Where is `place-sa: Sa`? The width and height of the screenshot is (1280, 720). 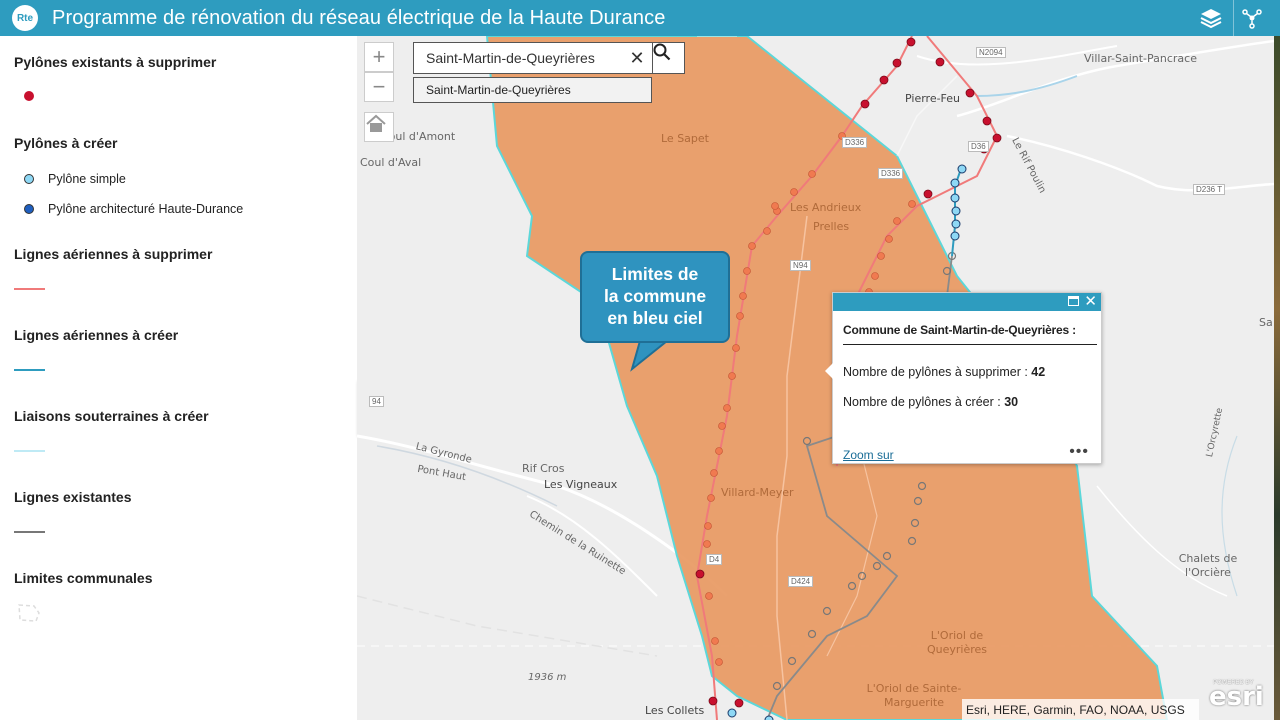 place-sa: Sa is located at coordinates (1266, 322).